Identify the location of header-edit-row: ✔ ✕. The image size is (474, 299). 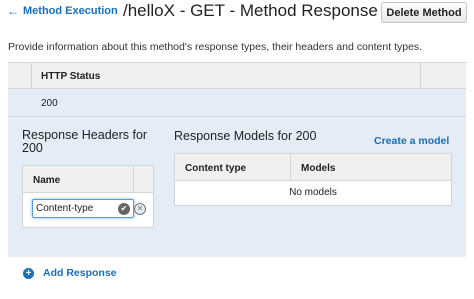
(88, 210).